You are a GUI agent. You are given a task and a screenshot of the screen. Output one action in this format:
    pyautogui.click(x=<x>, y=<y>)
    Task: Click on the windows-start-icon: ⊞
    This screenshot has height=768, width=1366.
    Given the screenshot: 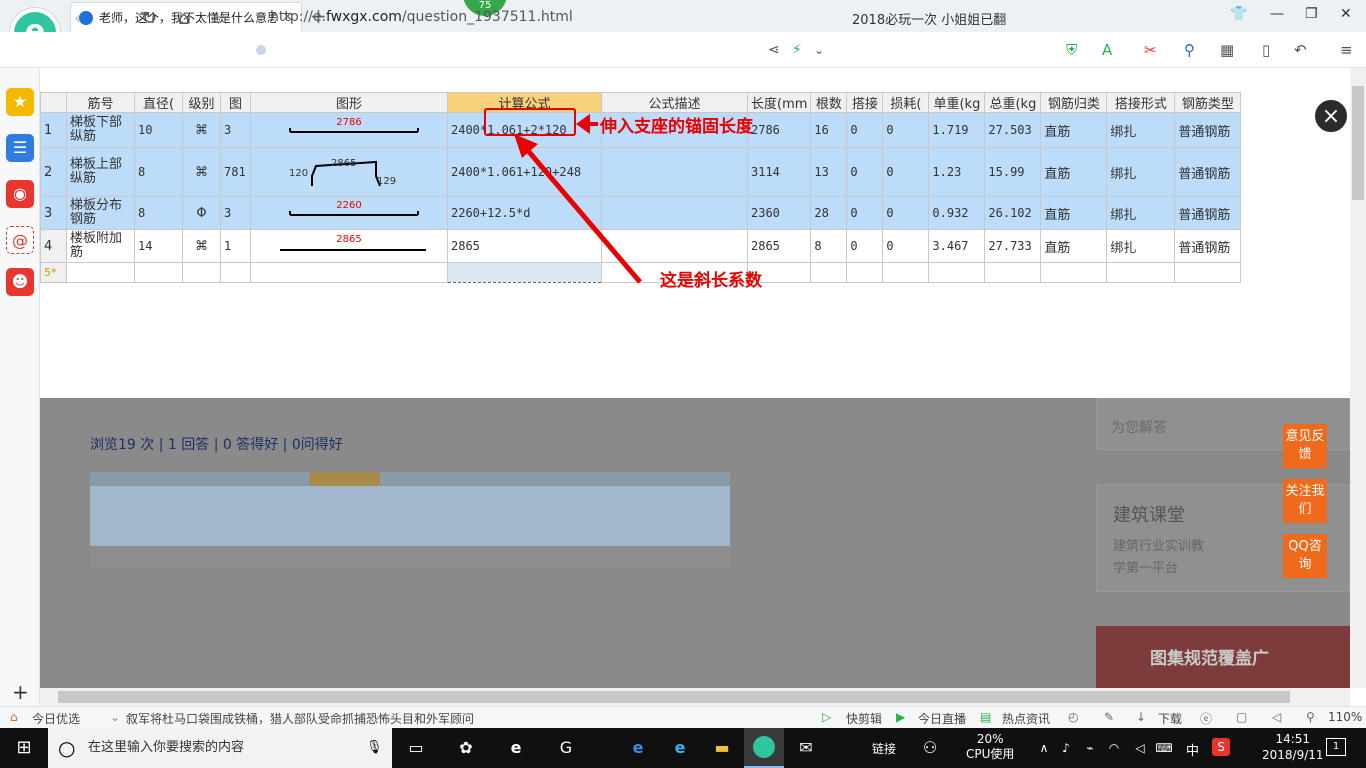 What is the action you would take?
    pyautogui.click(x=24, y=748)
    